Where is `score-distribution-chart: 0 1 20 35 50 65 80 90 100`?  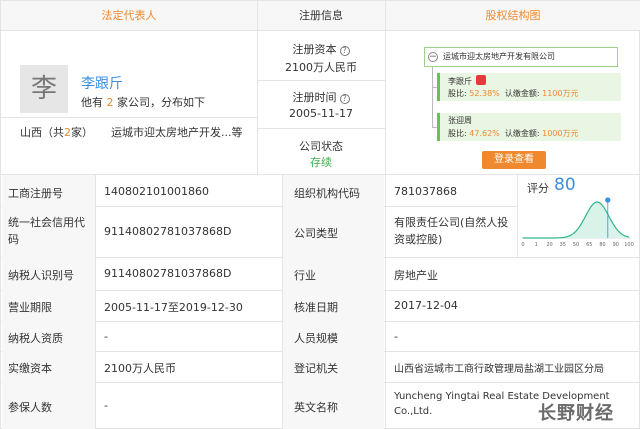
score-distribution-chart: 0 1 20 35 50 65 80 90 100 is located at coordinates (577, 222).